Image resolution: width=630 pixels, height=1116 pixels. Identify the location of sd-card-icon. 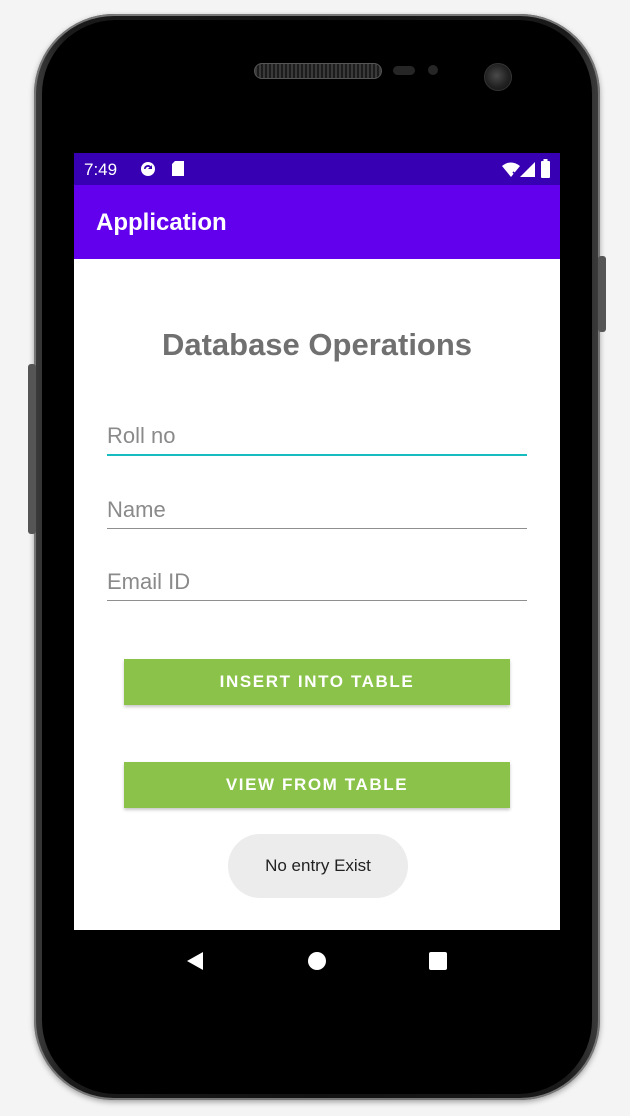
(178, 168).